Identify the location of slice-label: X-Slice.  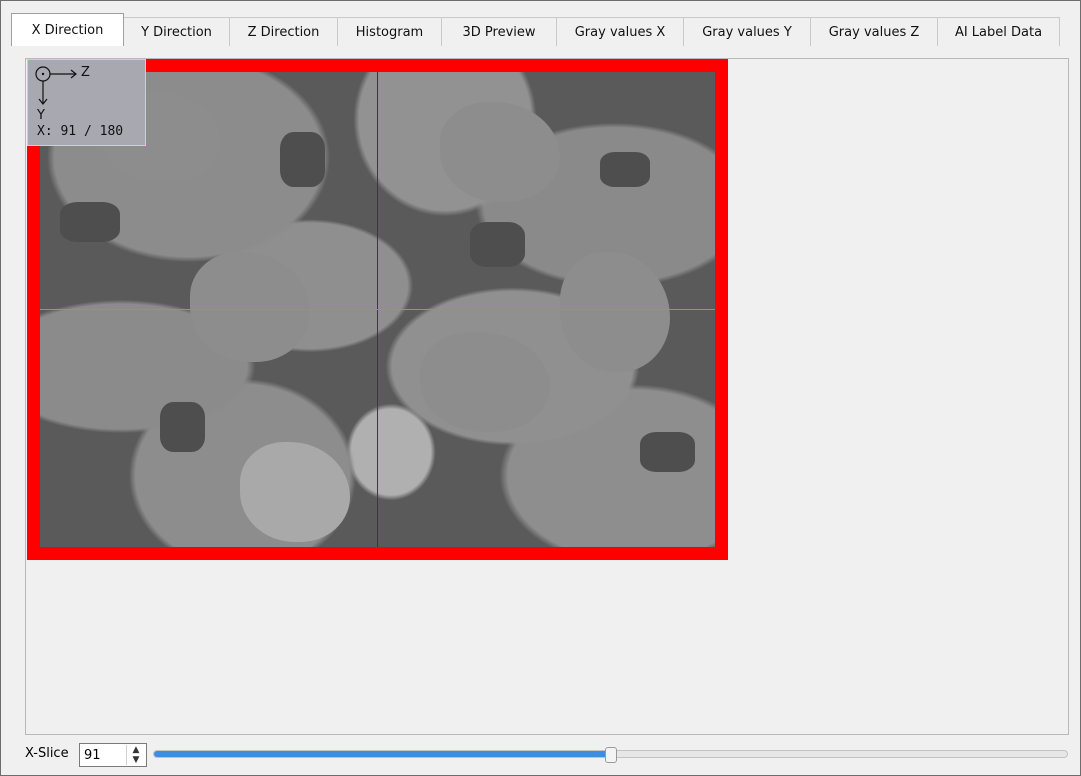
(47, 753).